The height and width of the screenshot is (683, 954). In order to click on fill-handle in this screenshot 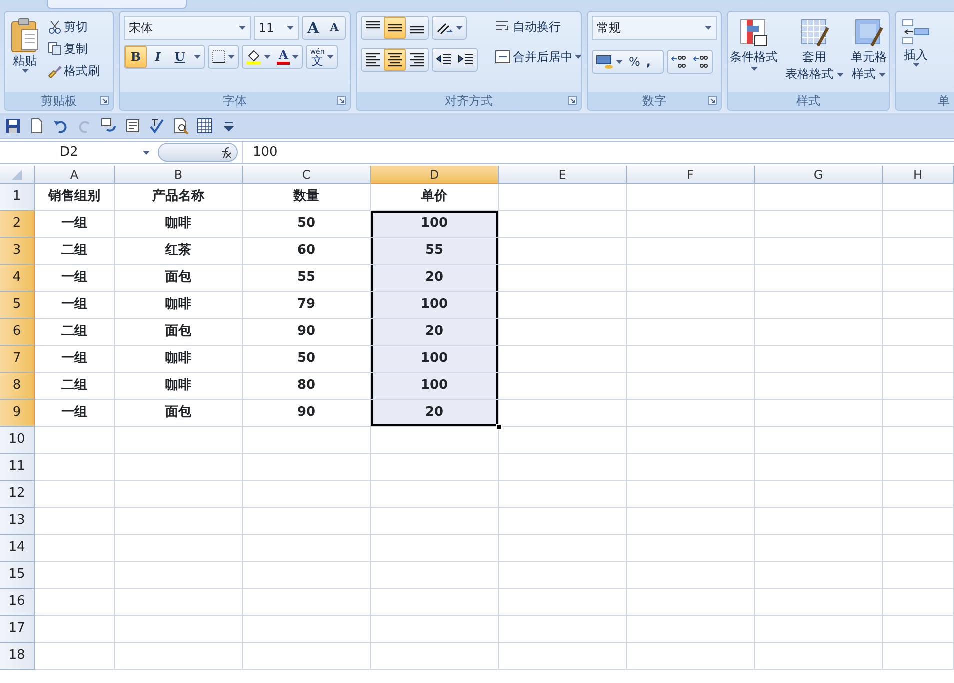, I will do `click(499, 427)`.